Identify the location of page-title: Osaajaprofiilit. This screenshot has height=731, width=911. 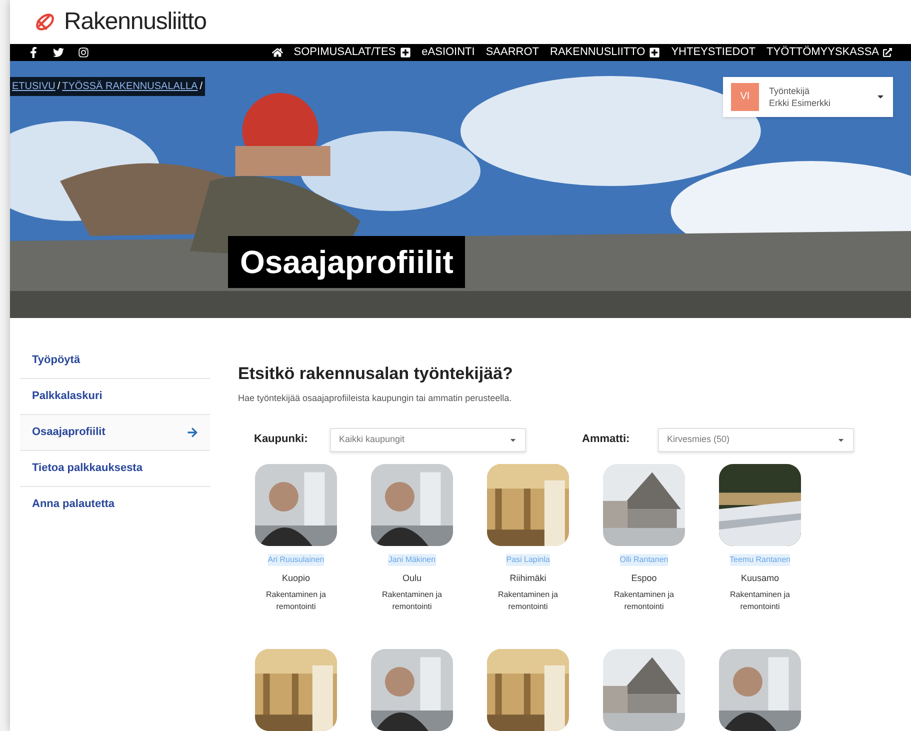
(347, 262).